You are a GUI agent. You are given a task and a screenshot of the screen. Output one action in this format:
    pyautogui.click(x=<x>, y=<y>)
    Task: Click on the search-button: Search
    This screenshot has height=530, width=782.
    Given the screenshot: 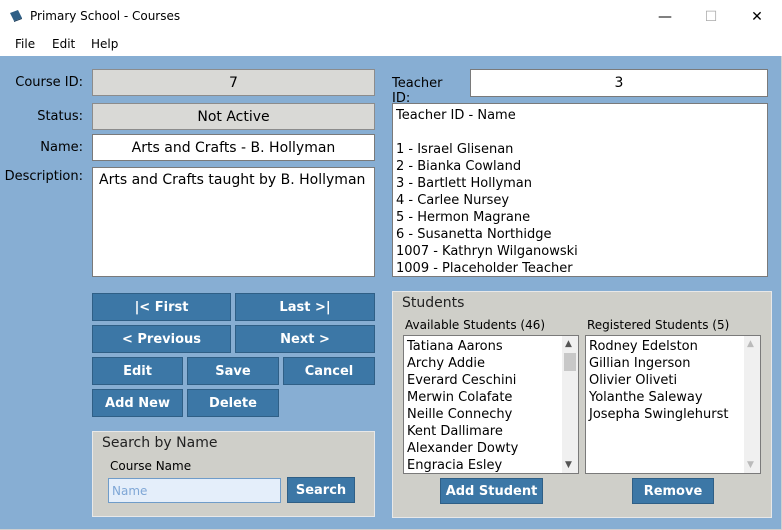 What is the action you would take?
    pyautogui.click(x=321, y=490)
    